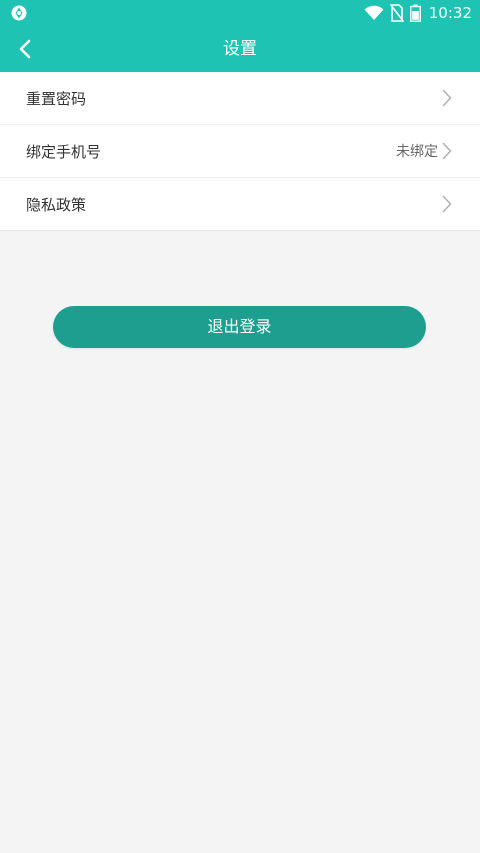  What do you see at coordinates (56, 98) in the screenshot?
I see `settings-item-label: 重置密码` at bounding box center [56, 98].